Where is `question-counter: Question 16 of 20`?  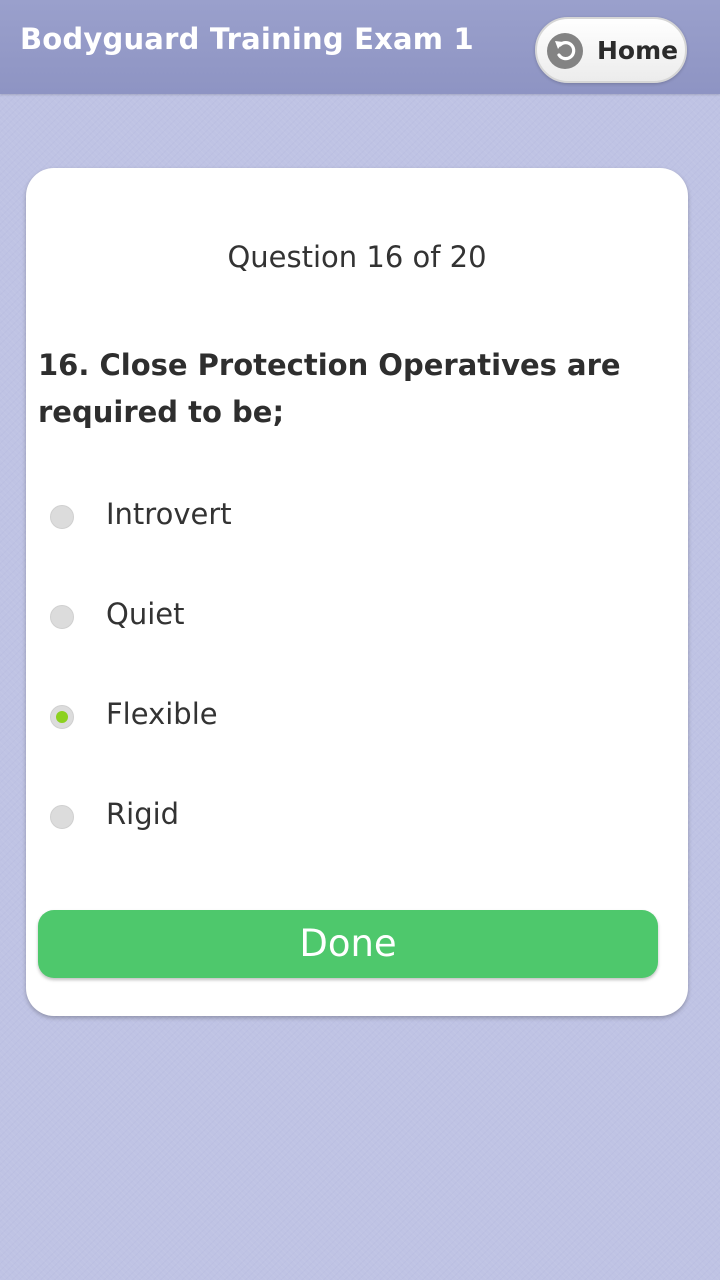
question-counter: Question 16 of 20 is located at coordinates (357, 257).